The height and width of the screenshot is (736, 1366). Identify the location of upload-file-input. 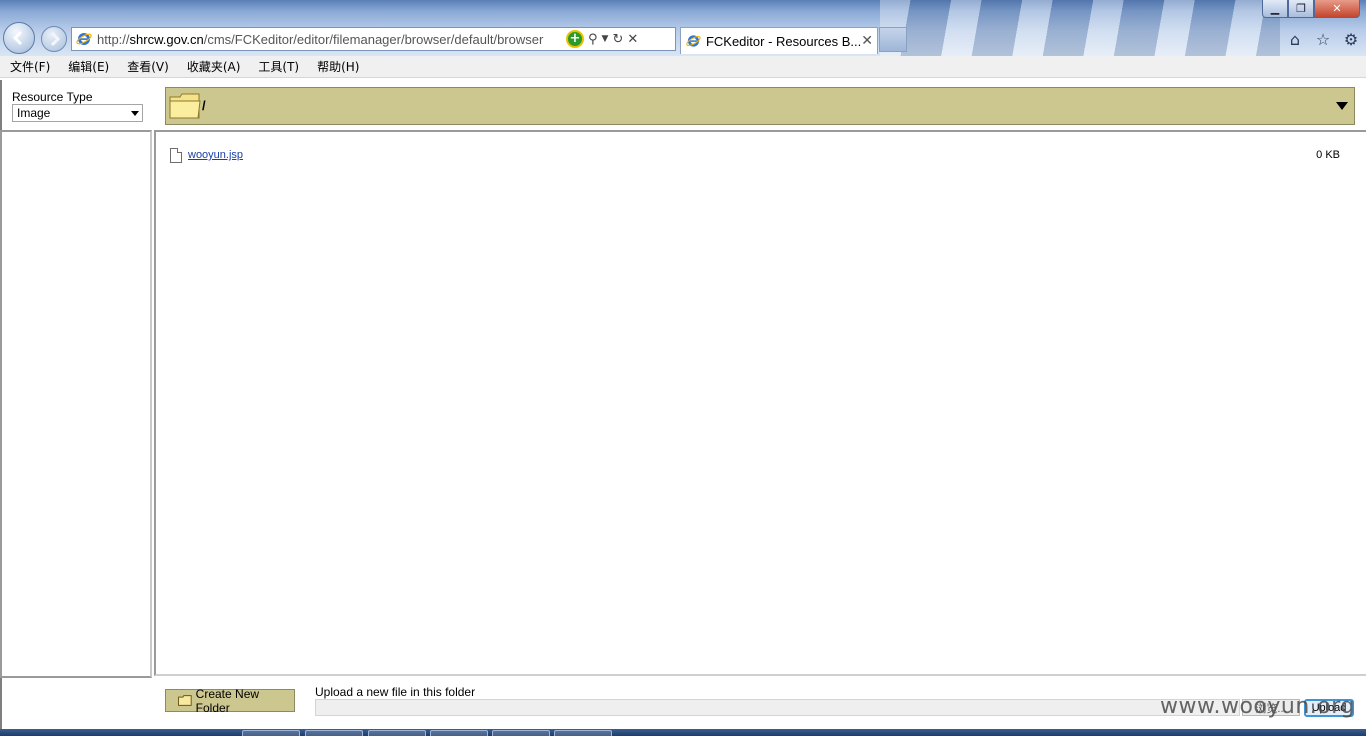
(777, 707).